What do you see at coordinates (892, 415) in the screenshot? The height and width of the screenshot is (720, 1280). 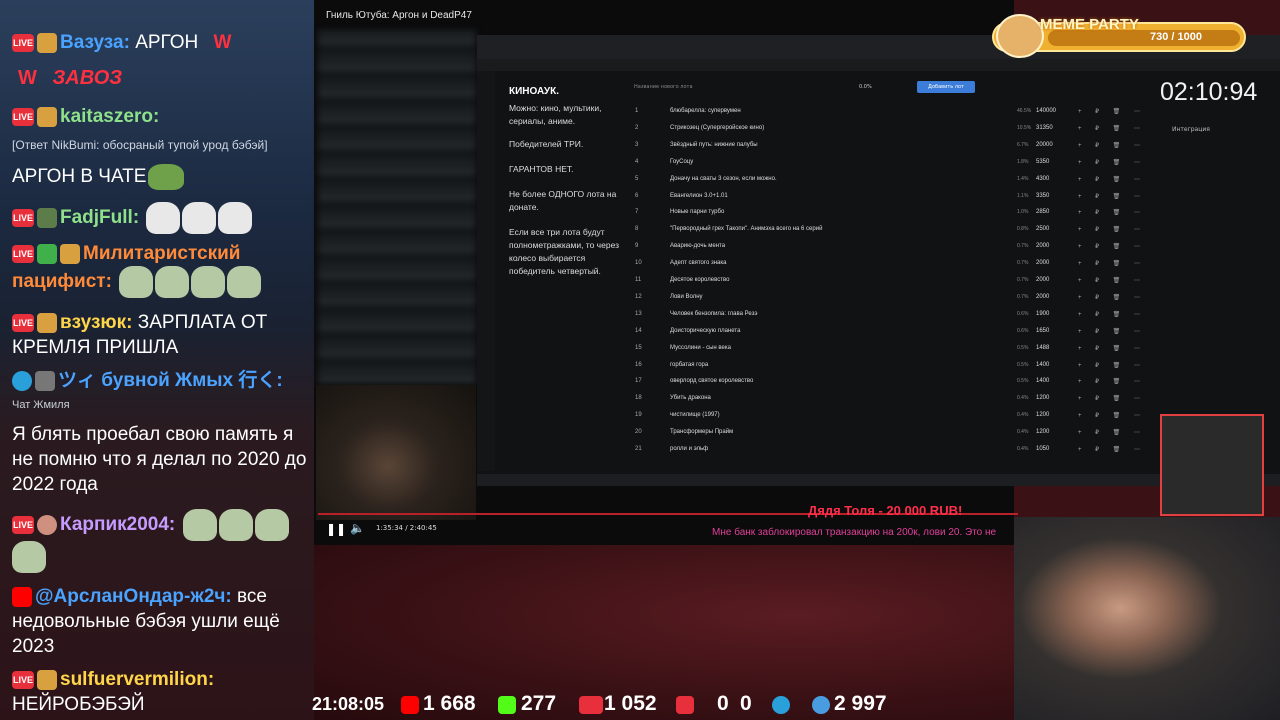 I see `lot-row: 19 чистилище (1997) 0.4% 1200 + ₽ 🗑 ⋯` at bounding box center [892, 415].